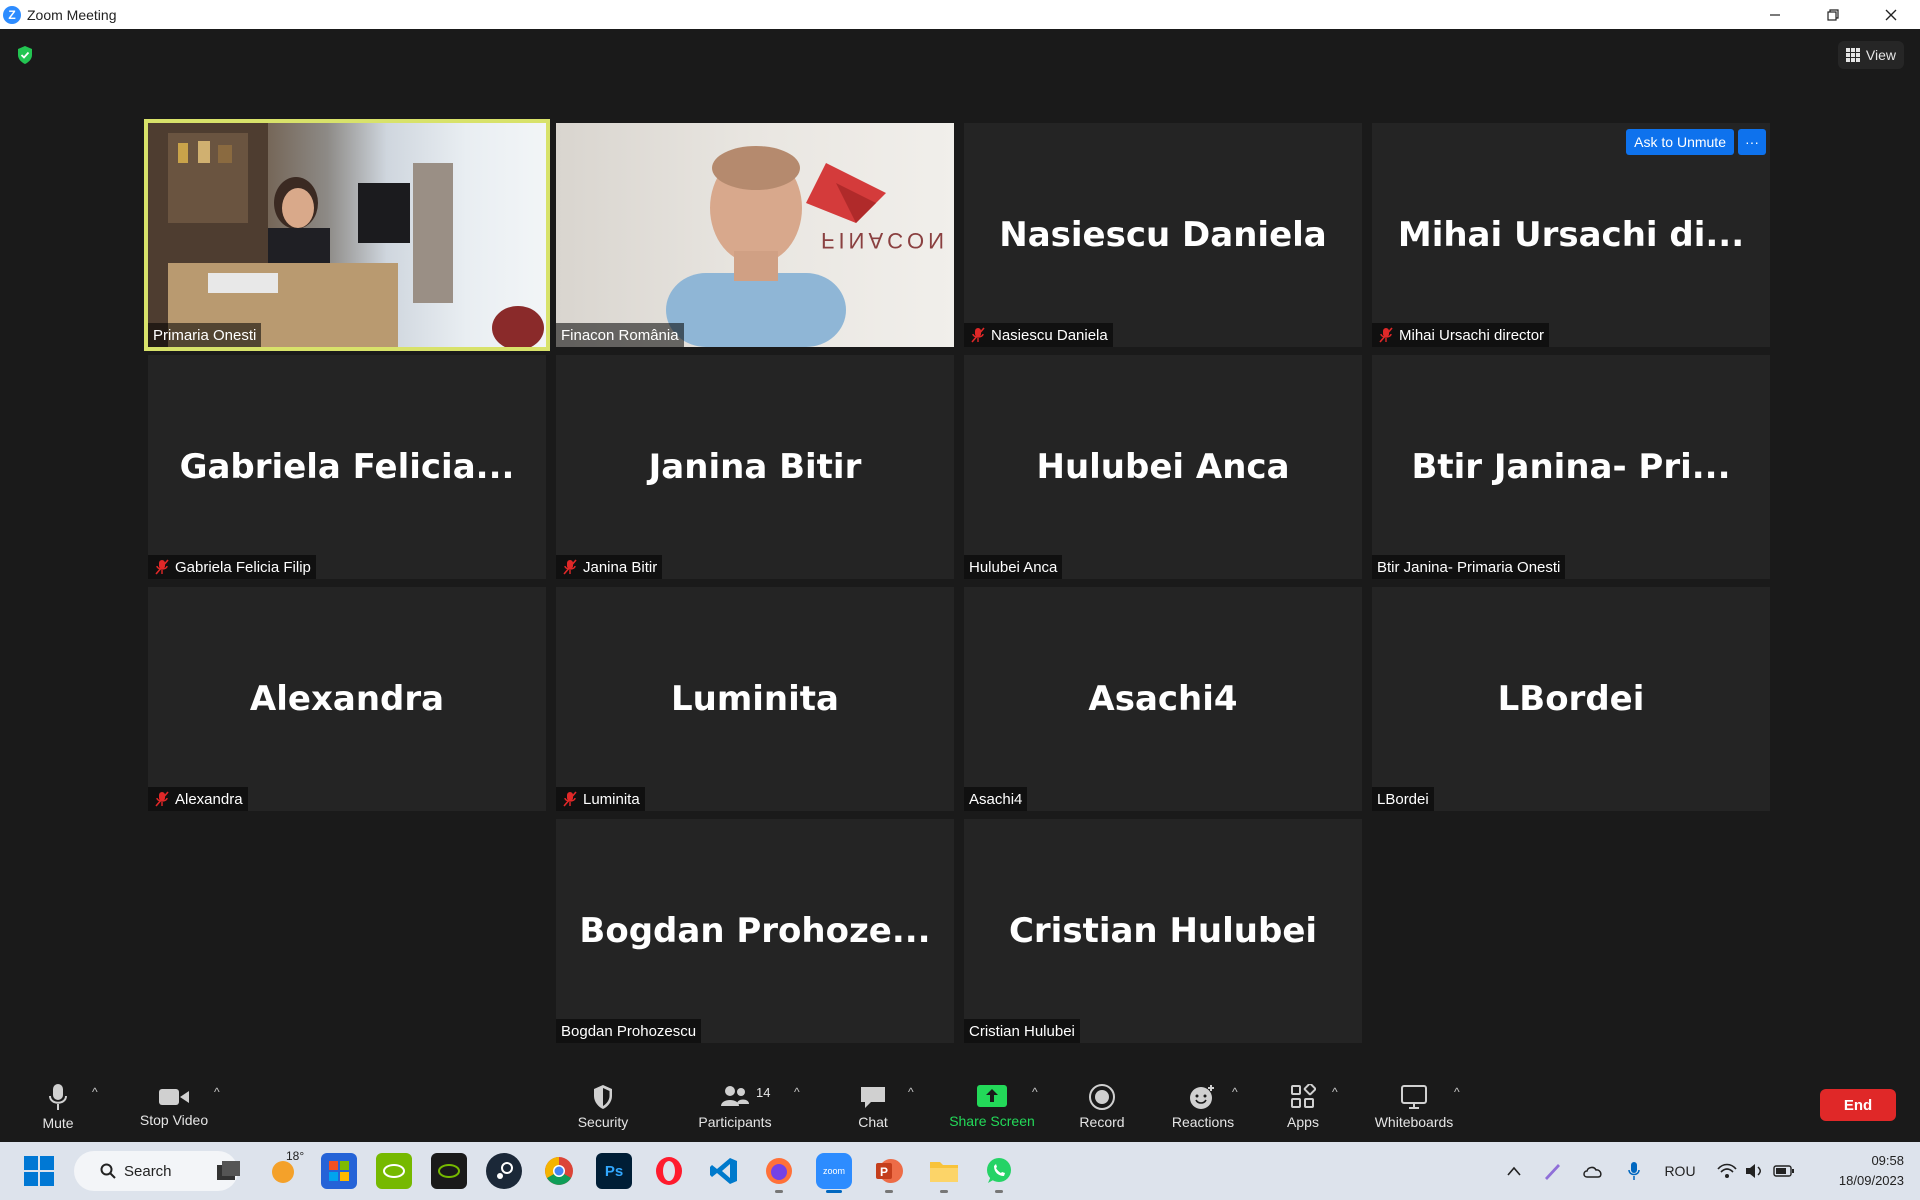  What do you see at coordinates (755, 467) in the screenshot?
I see `video-tile-janina-bitir: Janina Bitir Janina Bitir` at bounding box center [755, 467].